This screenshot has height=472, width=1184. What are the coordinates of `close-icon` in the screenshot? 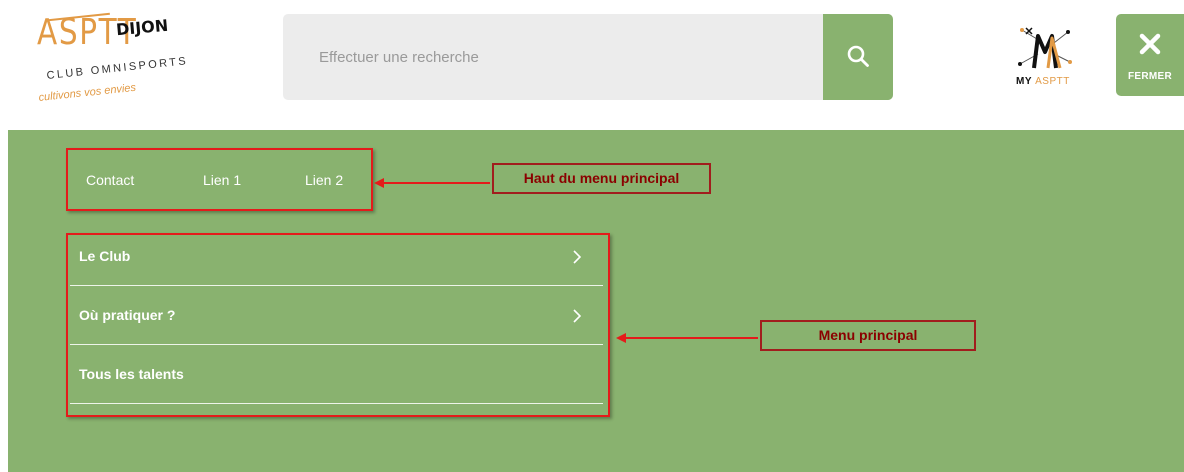 It's located at (1150, 46).